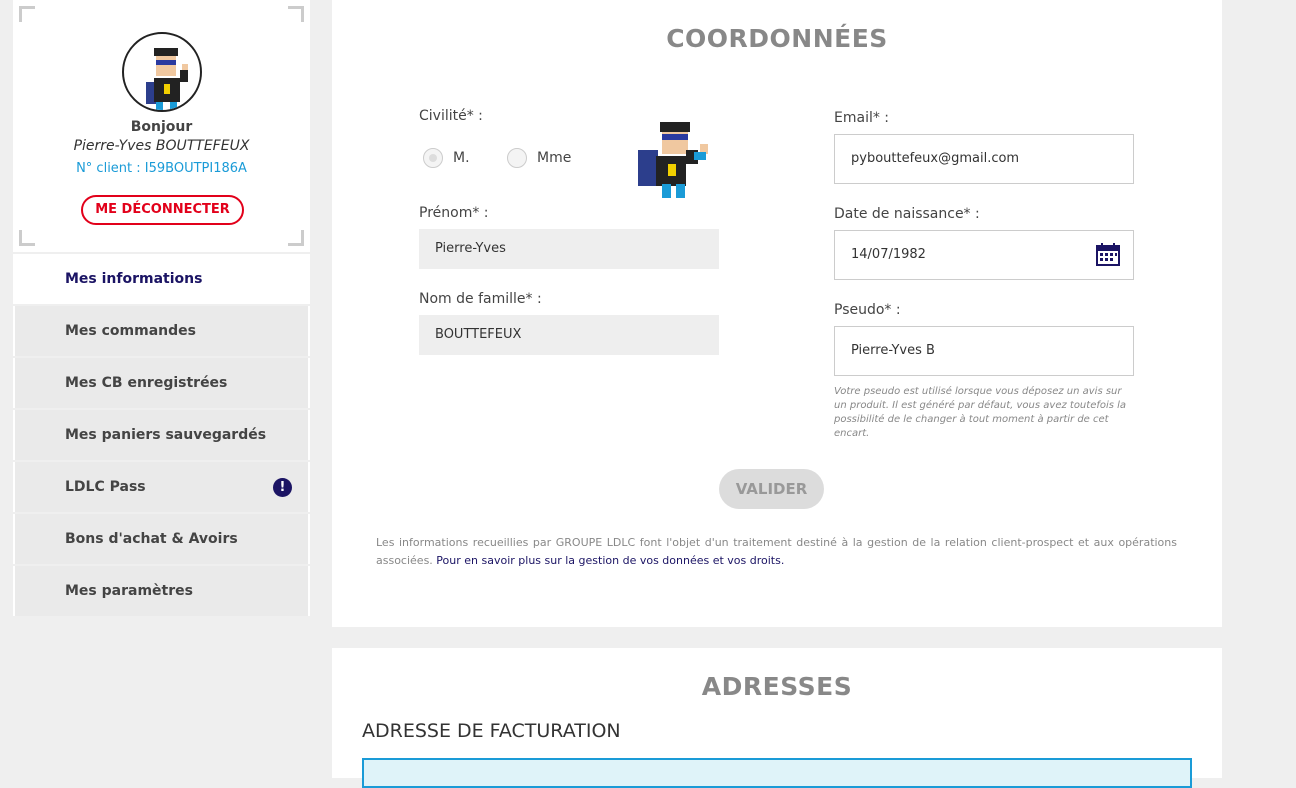 This screenshot has width=1296, height=788. Describe the element at coordinates (480, 299) in the screenshot. I see `nom-label: Nom de famille* :` at that location.